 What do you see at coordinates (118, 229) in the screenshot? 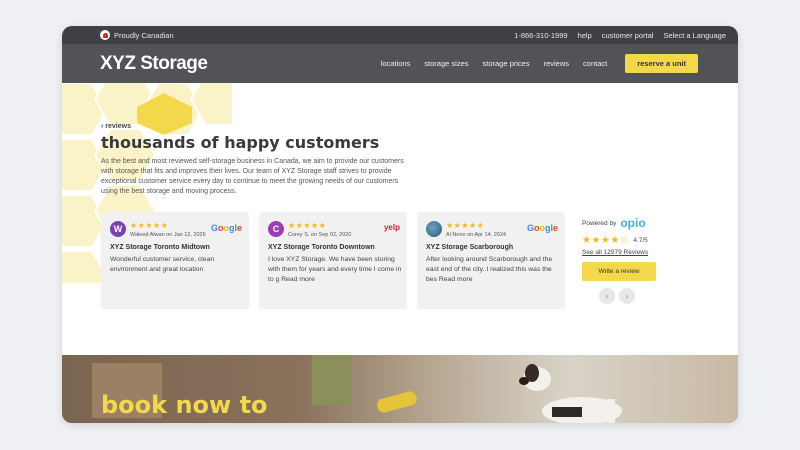
I see `reviewer-avatar: W` at bounding box center [118, 229].